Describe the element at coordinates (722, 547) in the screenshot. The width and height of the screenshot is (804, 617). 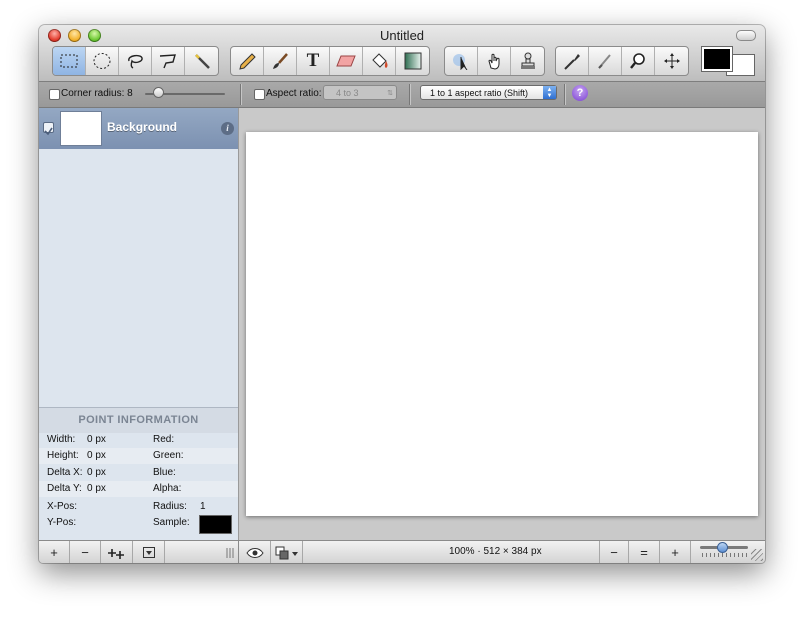
I see `zoom-slider-thumb` at that location.